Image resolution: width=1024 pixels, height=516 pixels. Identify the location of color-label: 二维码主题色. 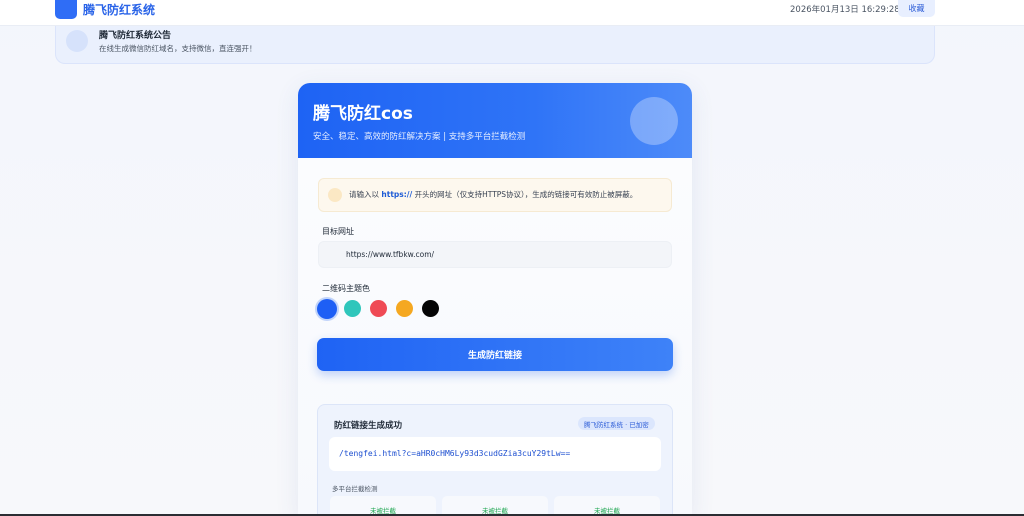
(346, 288).